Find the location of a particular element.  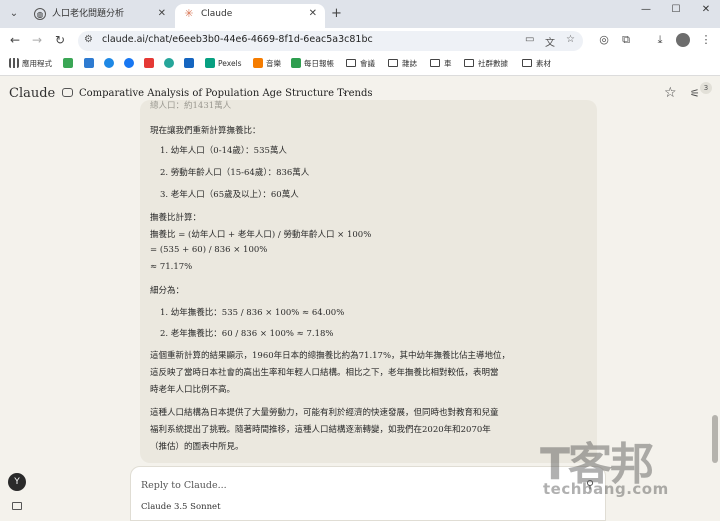

translate-icon: 文 is located at coordinates (550, 41).